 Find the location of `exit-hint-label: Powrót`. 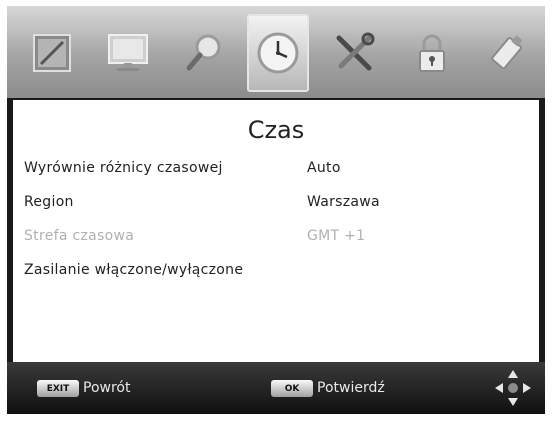

exit-hint-label: Powrót is located at coordinates (107, 388).